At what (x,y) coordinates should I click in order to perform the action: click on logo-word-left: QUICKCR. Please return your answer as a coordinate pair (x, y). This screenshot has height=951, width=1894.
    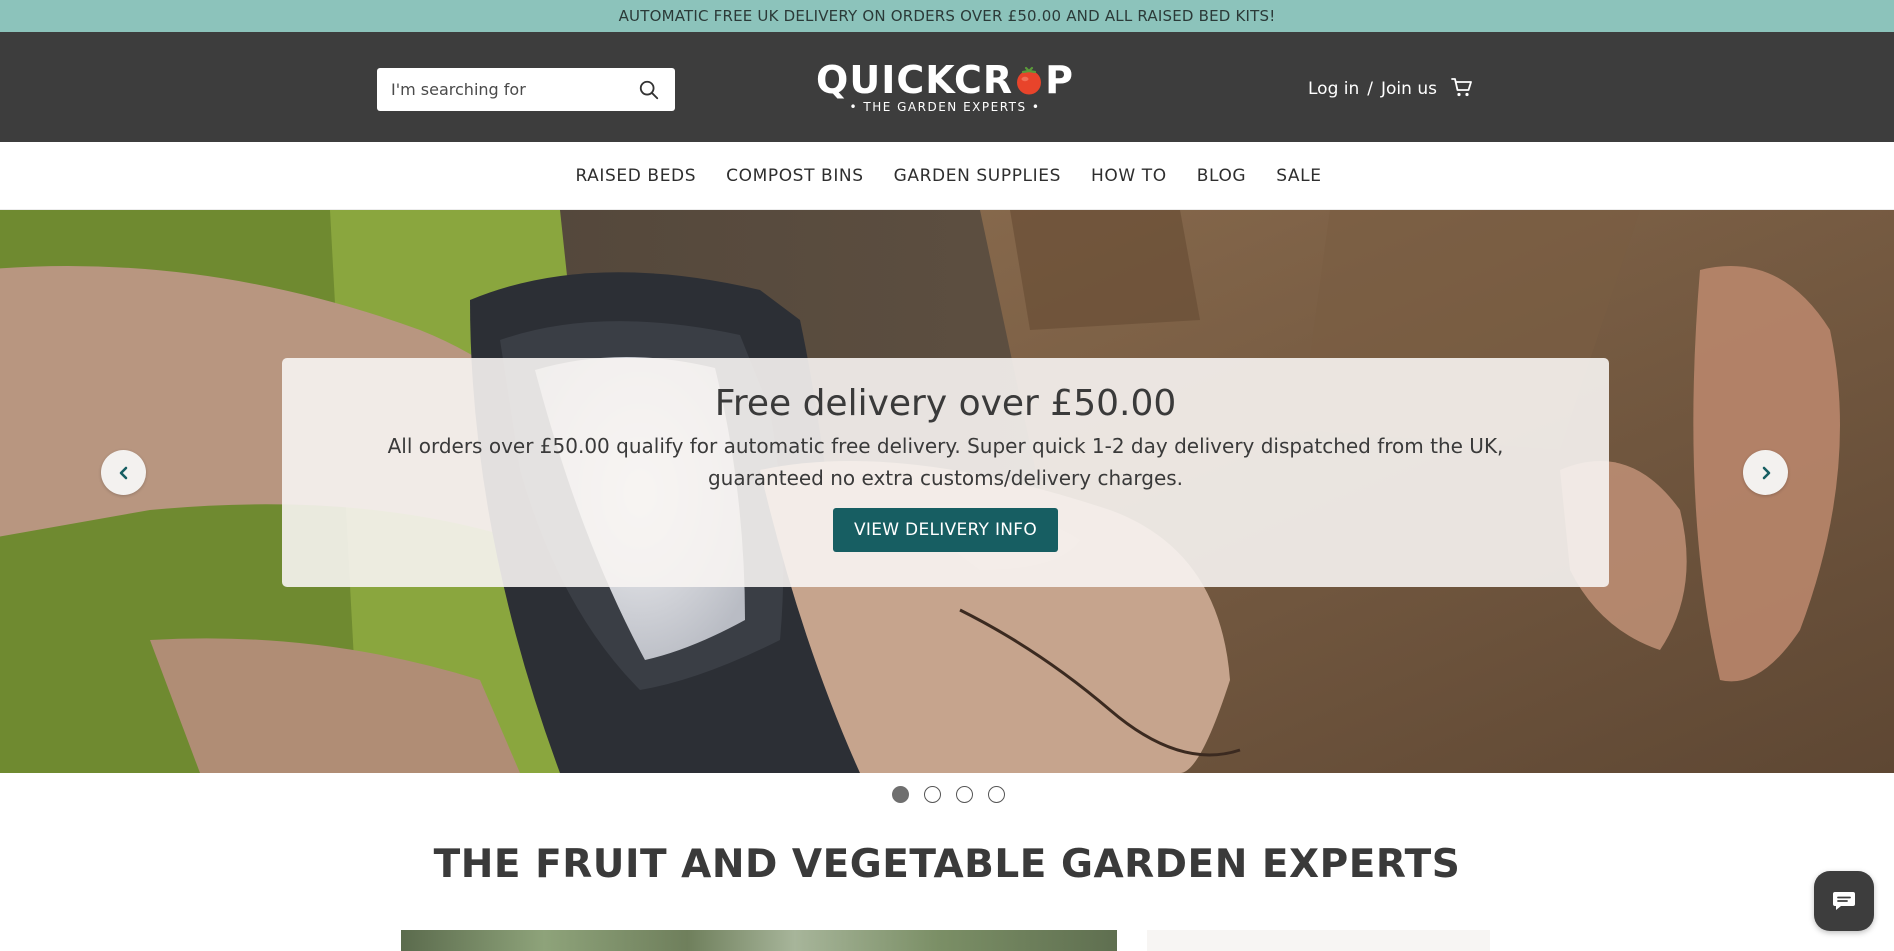
    Looking at the image, I should click on (915, 80).